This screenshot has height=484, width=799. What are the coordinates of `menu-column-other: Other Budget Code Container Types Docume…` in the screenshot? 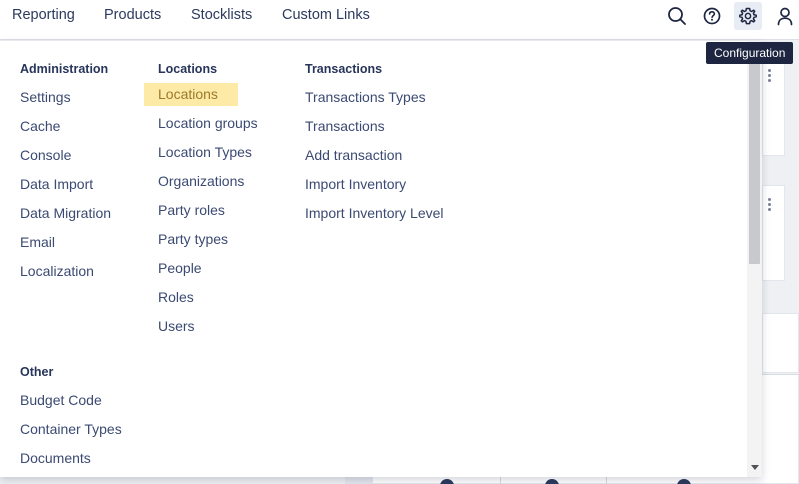 It's located at (71, 417).